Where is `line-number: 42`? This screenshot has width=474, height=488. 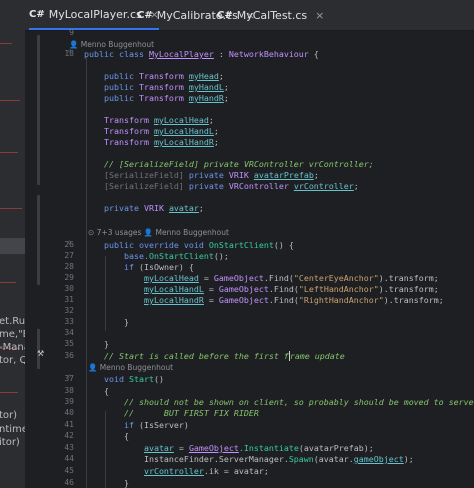
line-number: 42 is located at coordinates (69, 435).